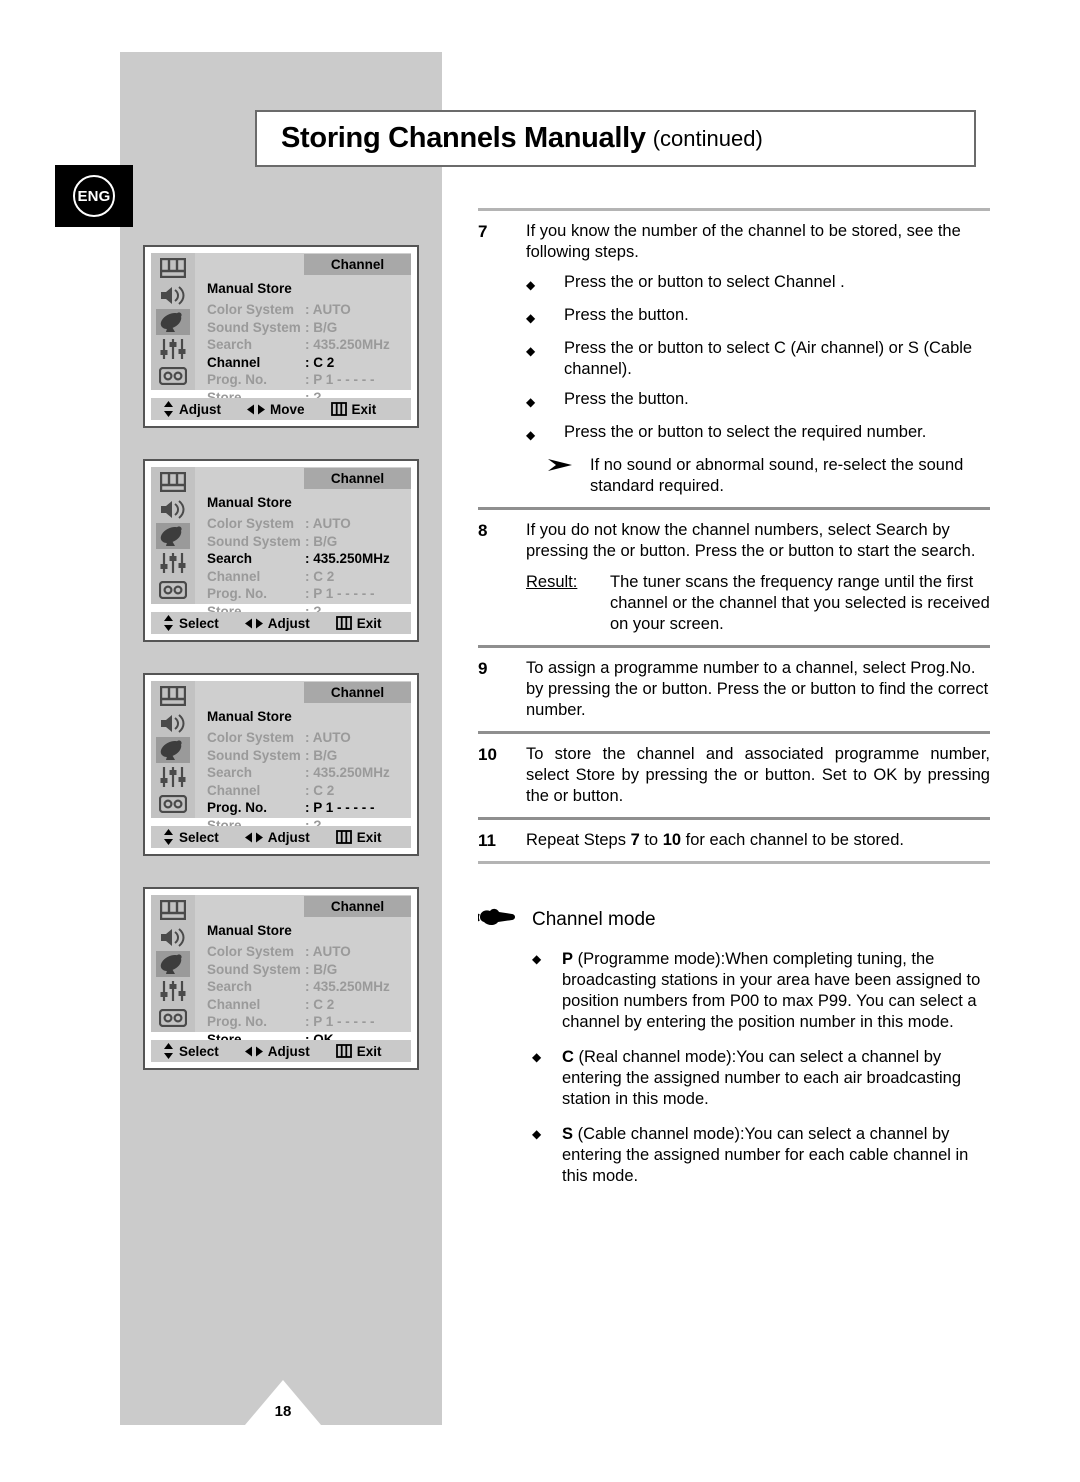 The height and width of the screenshot is (1482, 1080). What do you see at coordinates (568, 959) in the screenshot?
I see `mode-key: P` at bounding box center [568, 959].